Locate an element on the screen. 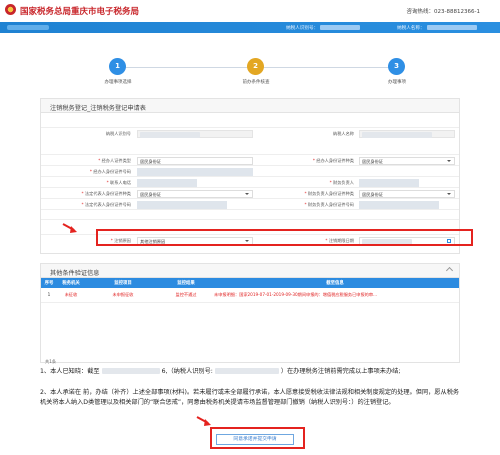  taxpayer-name-label: 纳税人名称 is located at coordinates (343, 133).